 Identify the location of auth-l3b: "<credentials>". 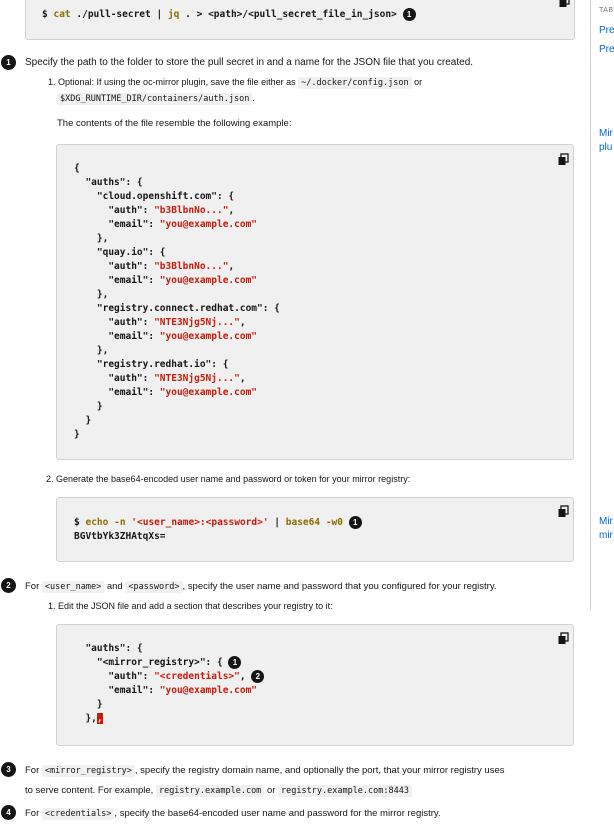
(197, 676).